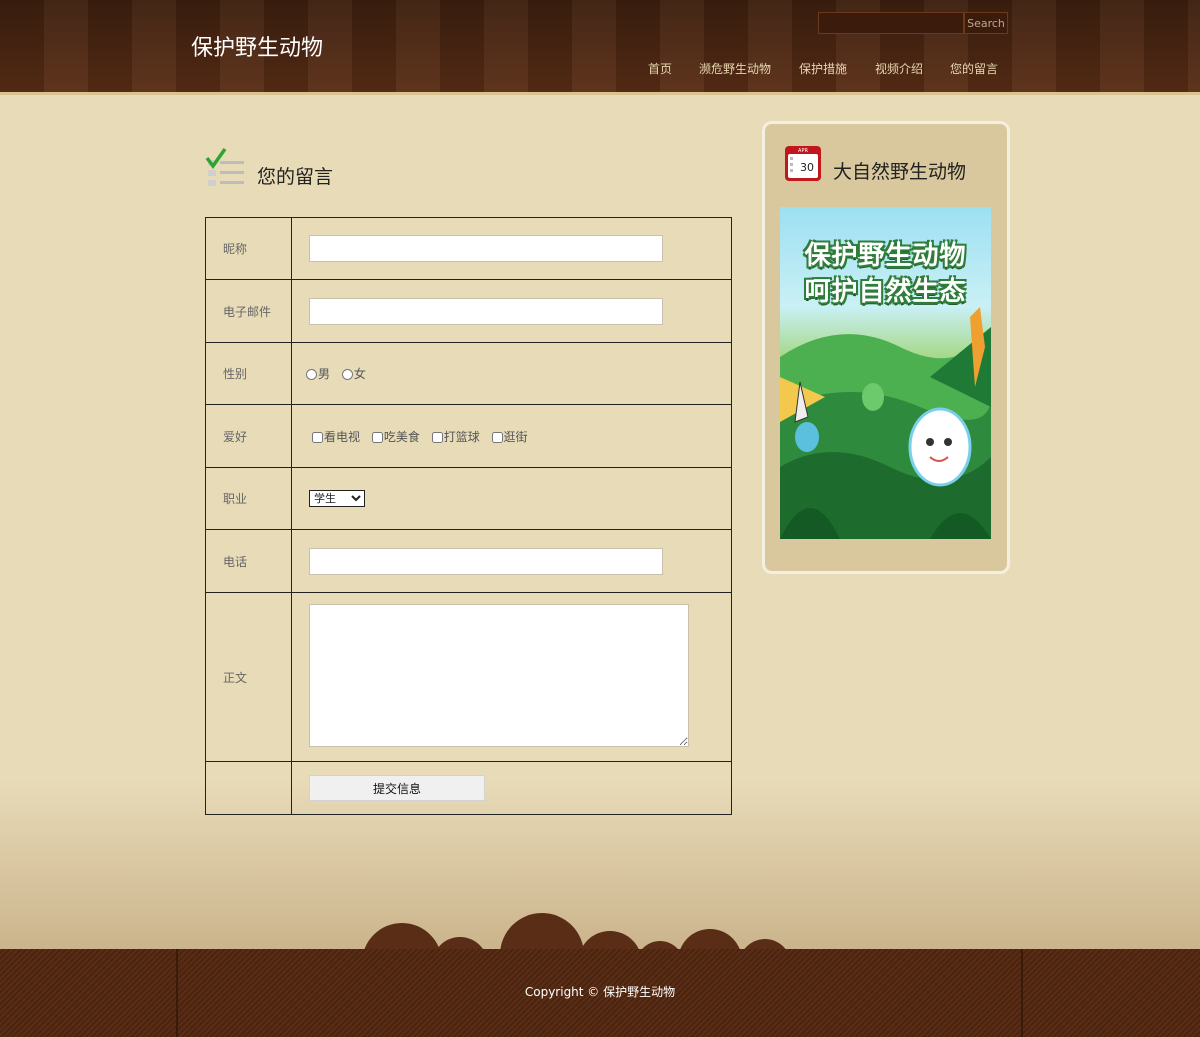 Image resolution: width=1200 pixels, height=1037 pixels. Describe the element at coordinates (359, 374) in the screenshot. I see `gender-option-label: 女` at that location.